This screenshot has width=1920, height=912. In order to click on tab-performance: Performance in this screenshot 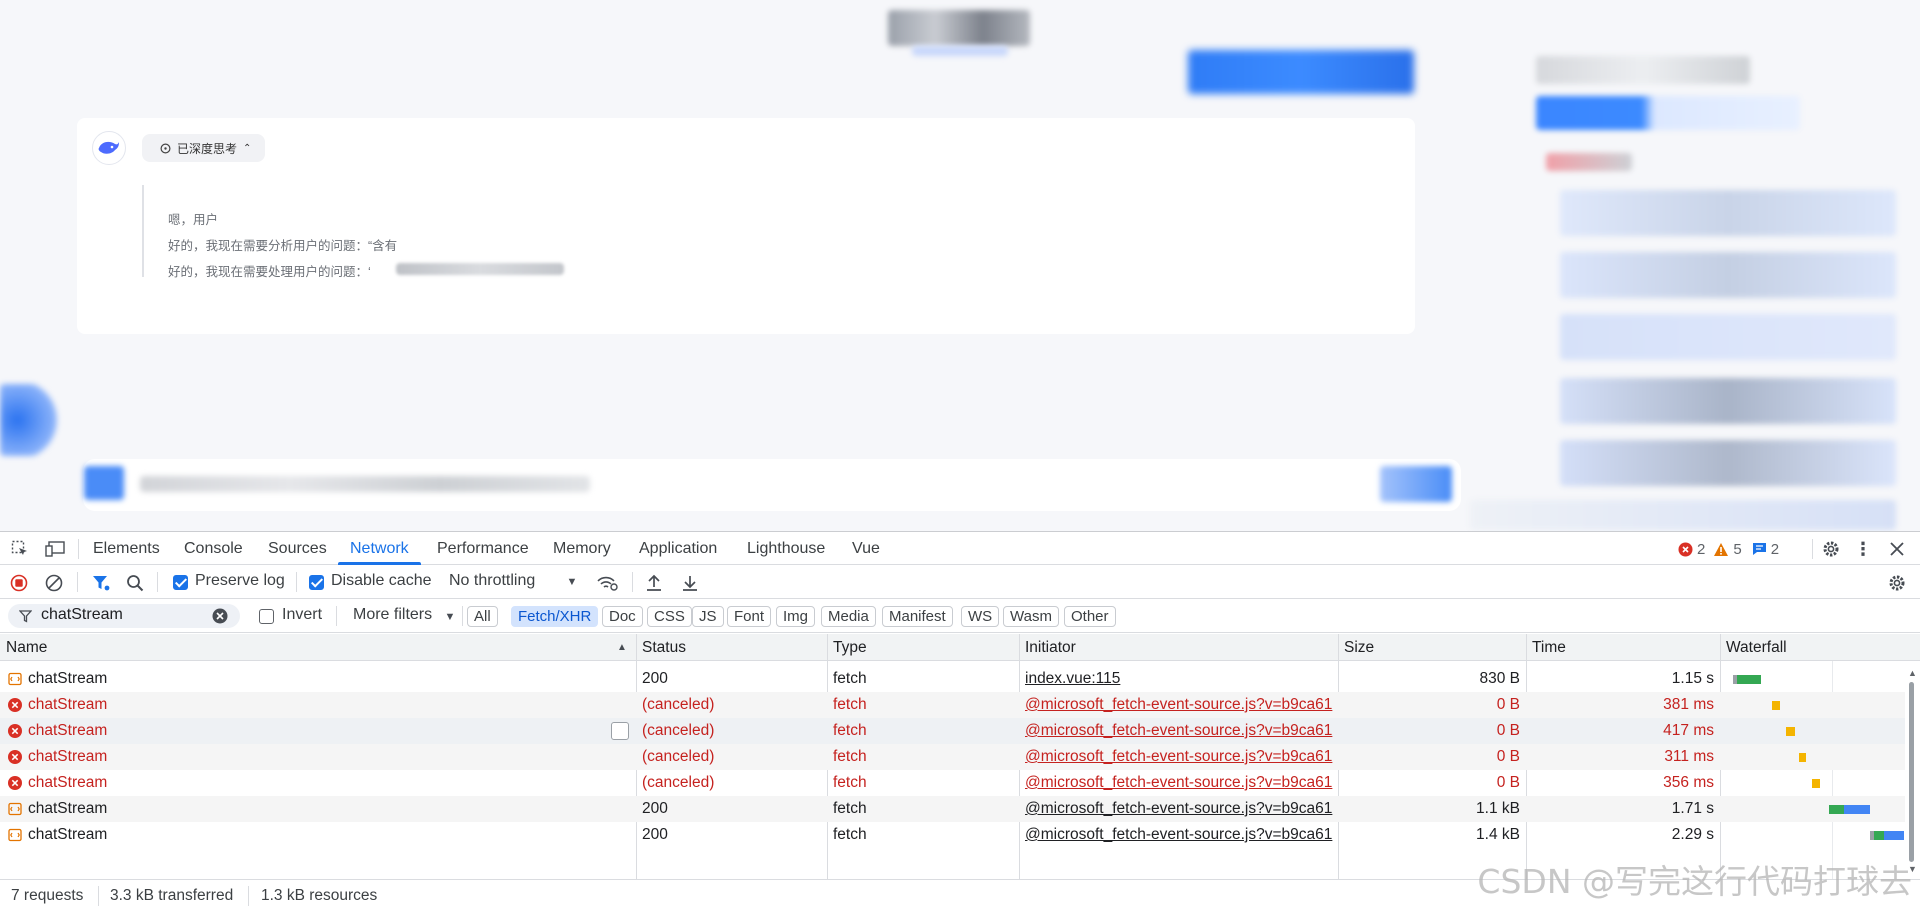, I will do `click(483, 548)`.